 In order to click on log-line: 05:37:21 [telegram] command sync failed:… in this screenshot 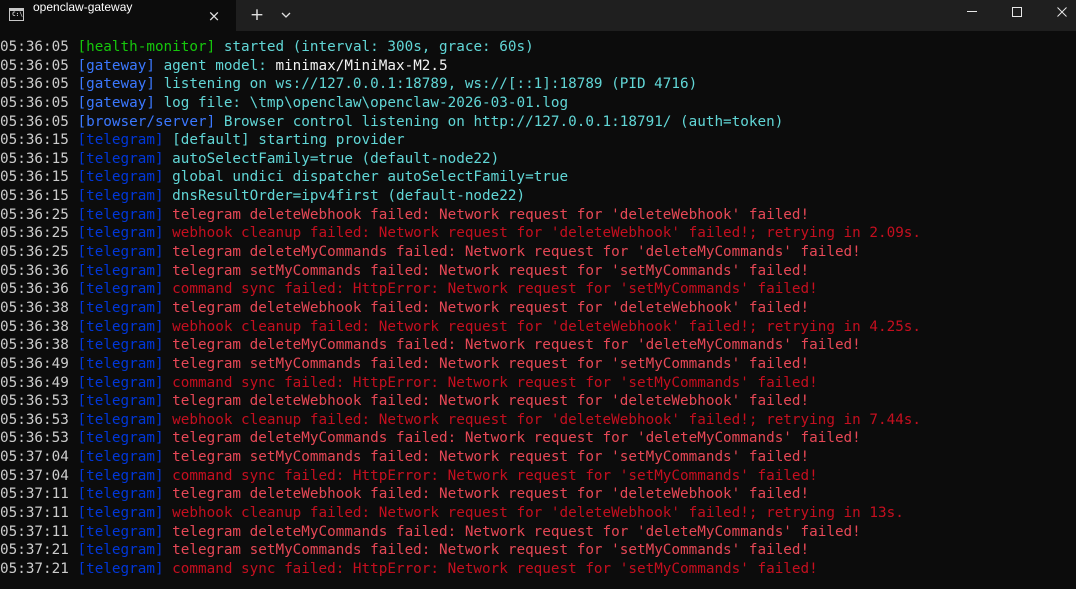, I will do `click(538, 569)`.